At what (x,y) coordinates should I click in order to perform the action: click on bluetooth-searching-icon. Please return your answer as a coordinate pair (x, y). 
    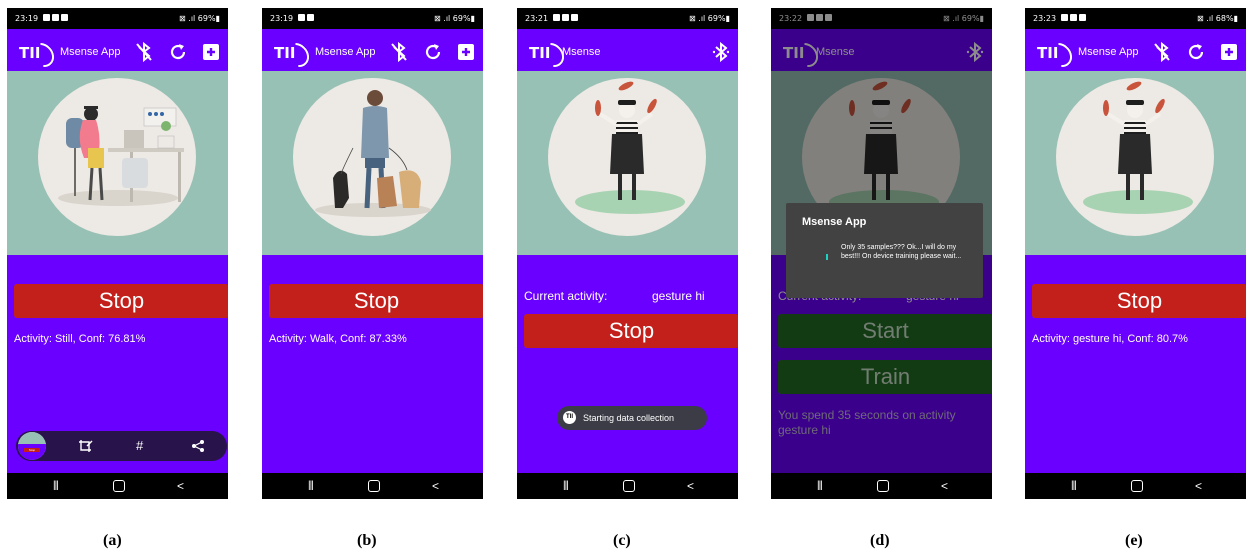
    Looking at the image, I should click on (721, 52).